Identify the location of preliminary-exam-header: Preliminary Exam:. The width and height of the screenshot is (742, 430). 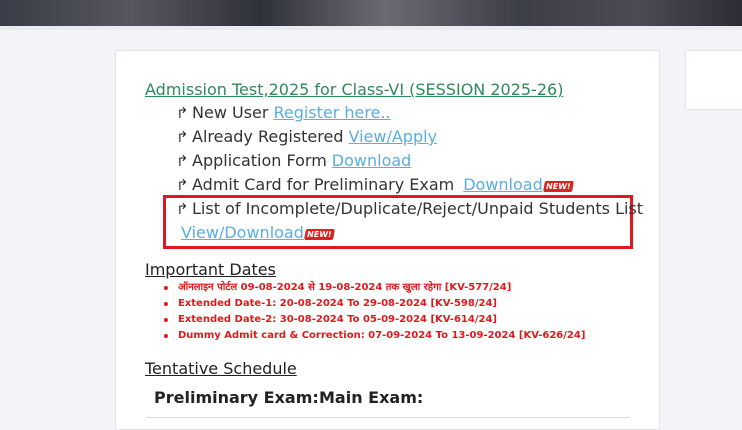
(236, 397).